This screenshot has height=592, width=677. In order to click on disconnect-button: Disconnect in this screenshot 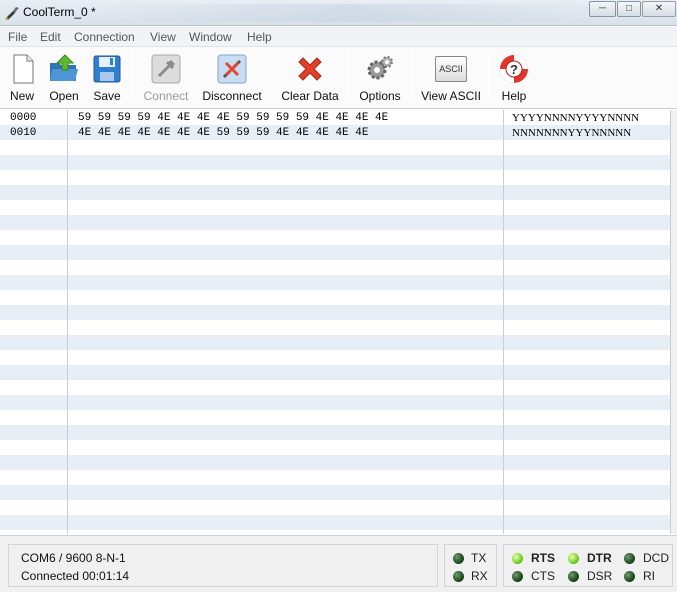, I will do `click(232, 78)`.